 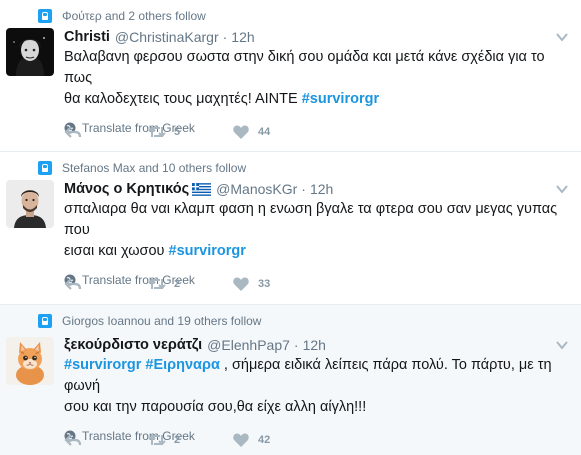 What do you see at coordinates (134, 16) in the screenshot?
I see `social-context-text: Φούτερ and 2 others follow` at bounding box center [134, 16].